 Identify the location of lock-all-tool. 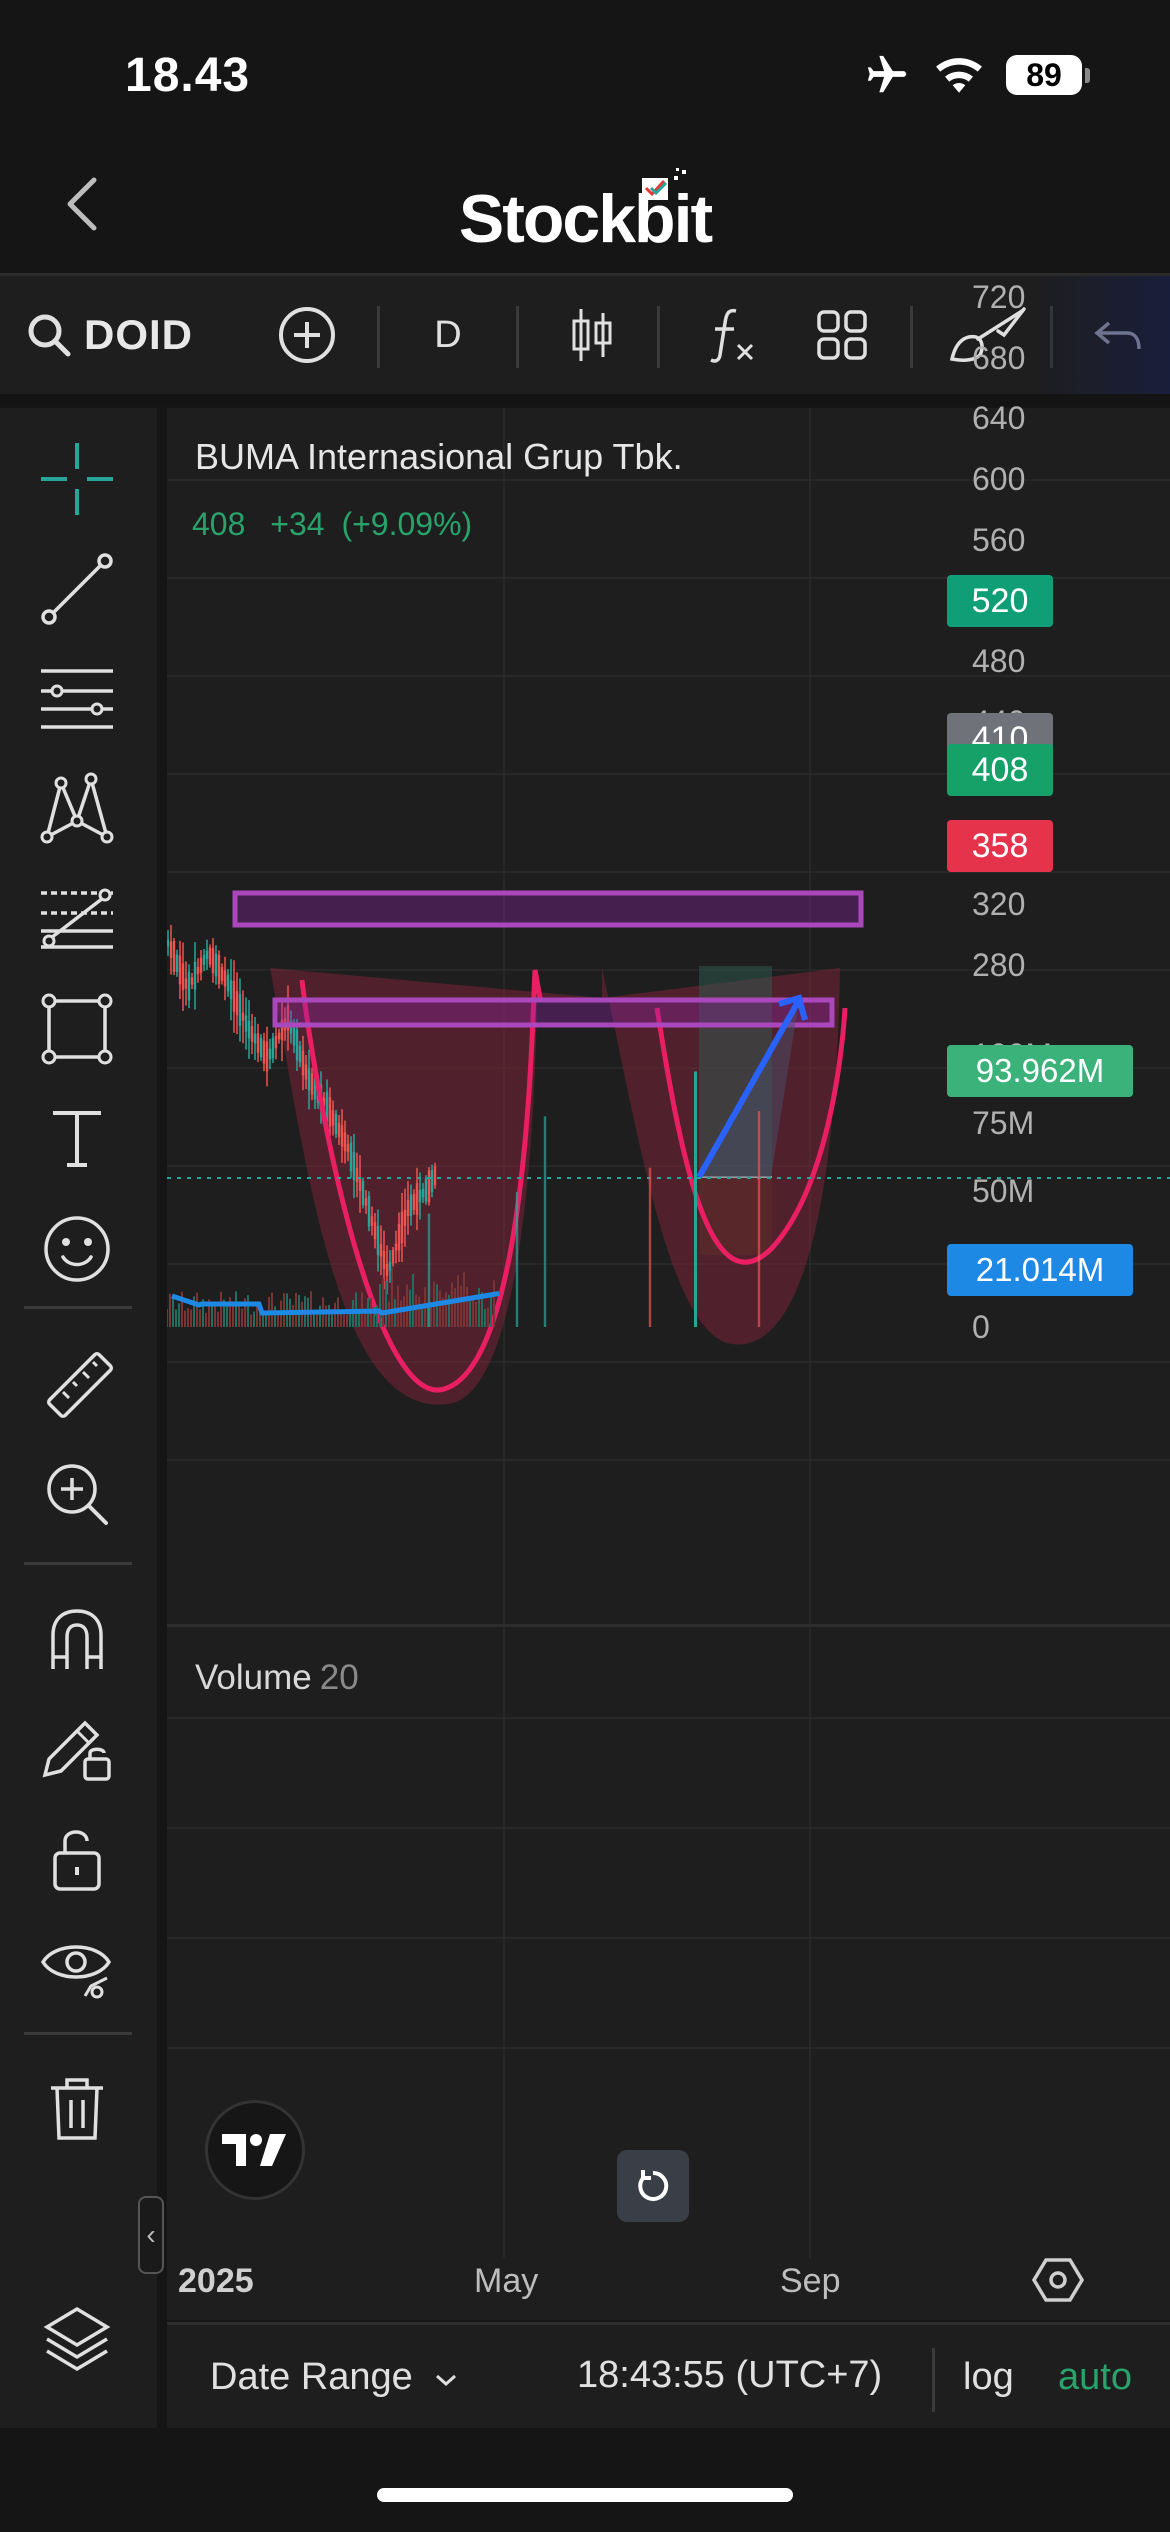
(77, 1859).